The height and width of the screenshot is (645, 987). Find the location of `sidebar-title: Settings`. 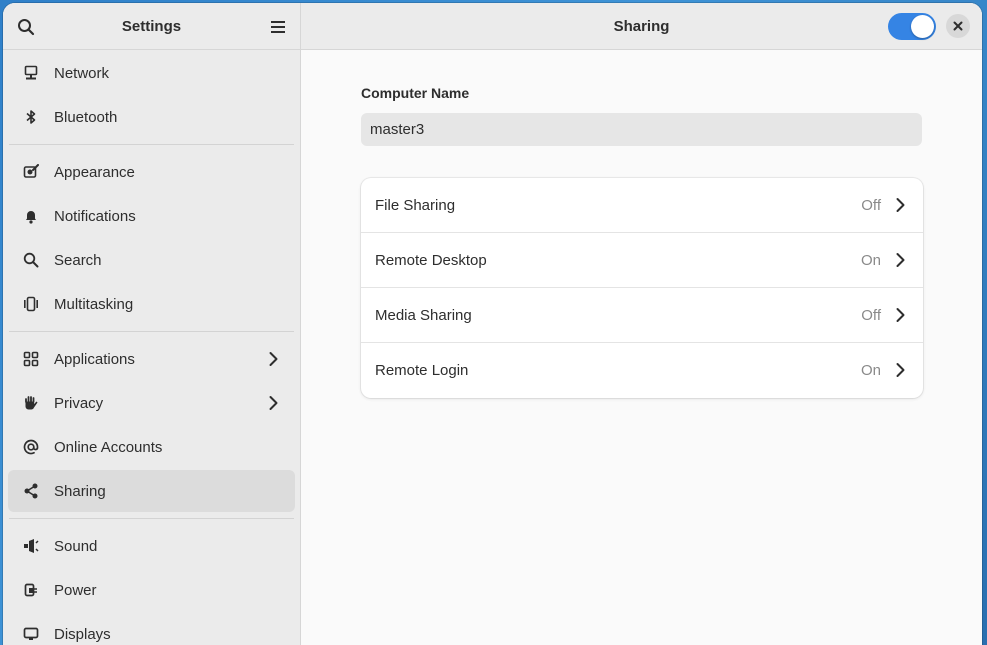

sidebar-title: Settings is located at coordinates (151, 26).